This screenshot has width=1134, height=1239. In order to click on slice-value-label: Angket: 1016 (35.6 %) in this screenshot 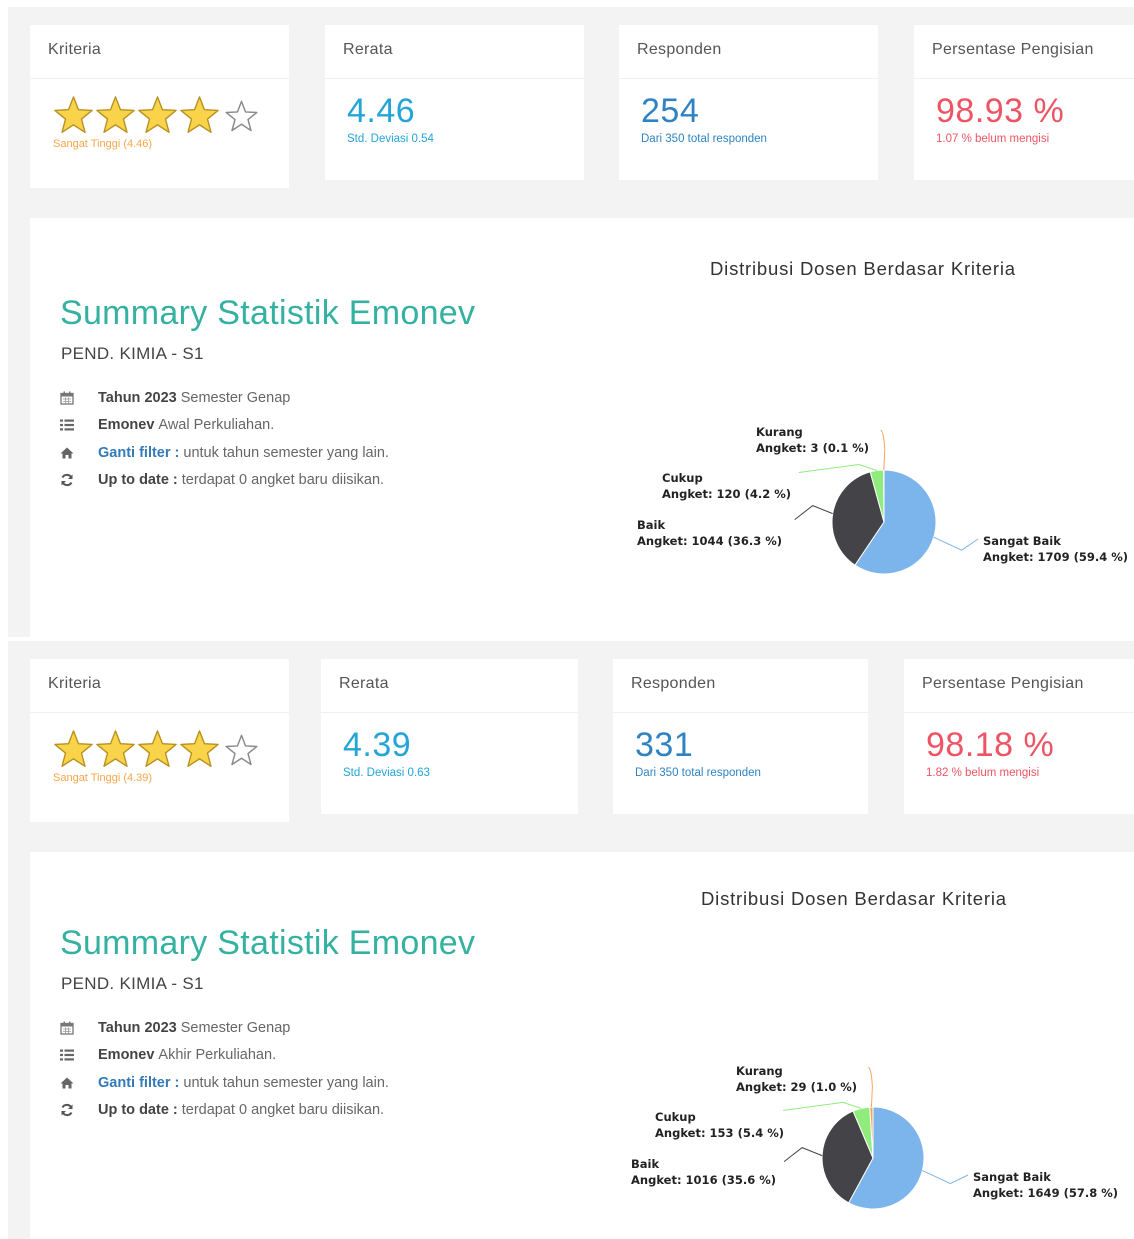, I will do `click(703, 1180)`.